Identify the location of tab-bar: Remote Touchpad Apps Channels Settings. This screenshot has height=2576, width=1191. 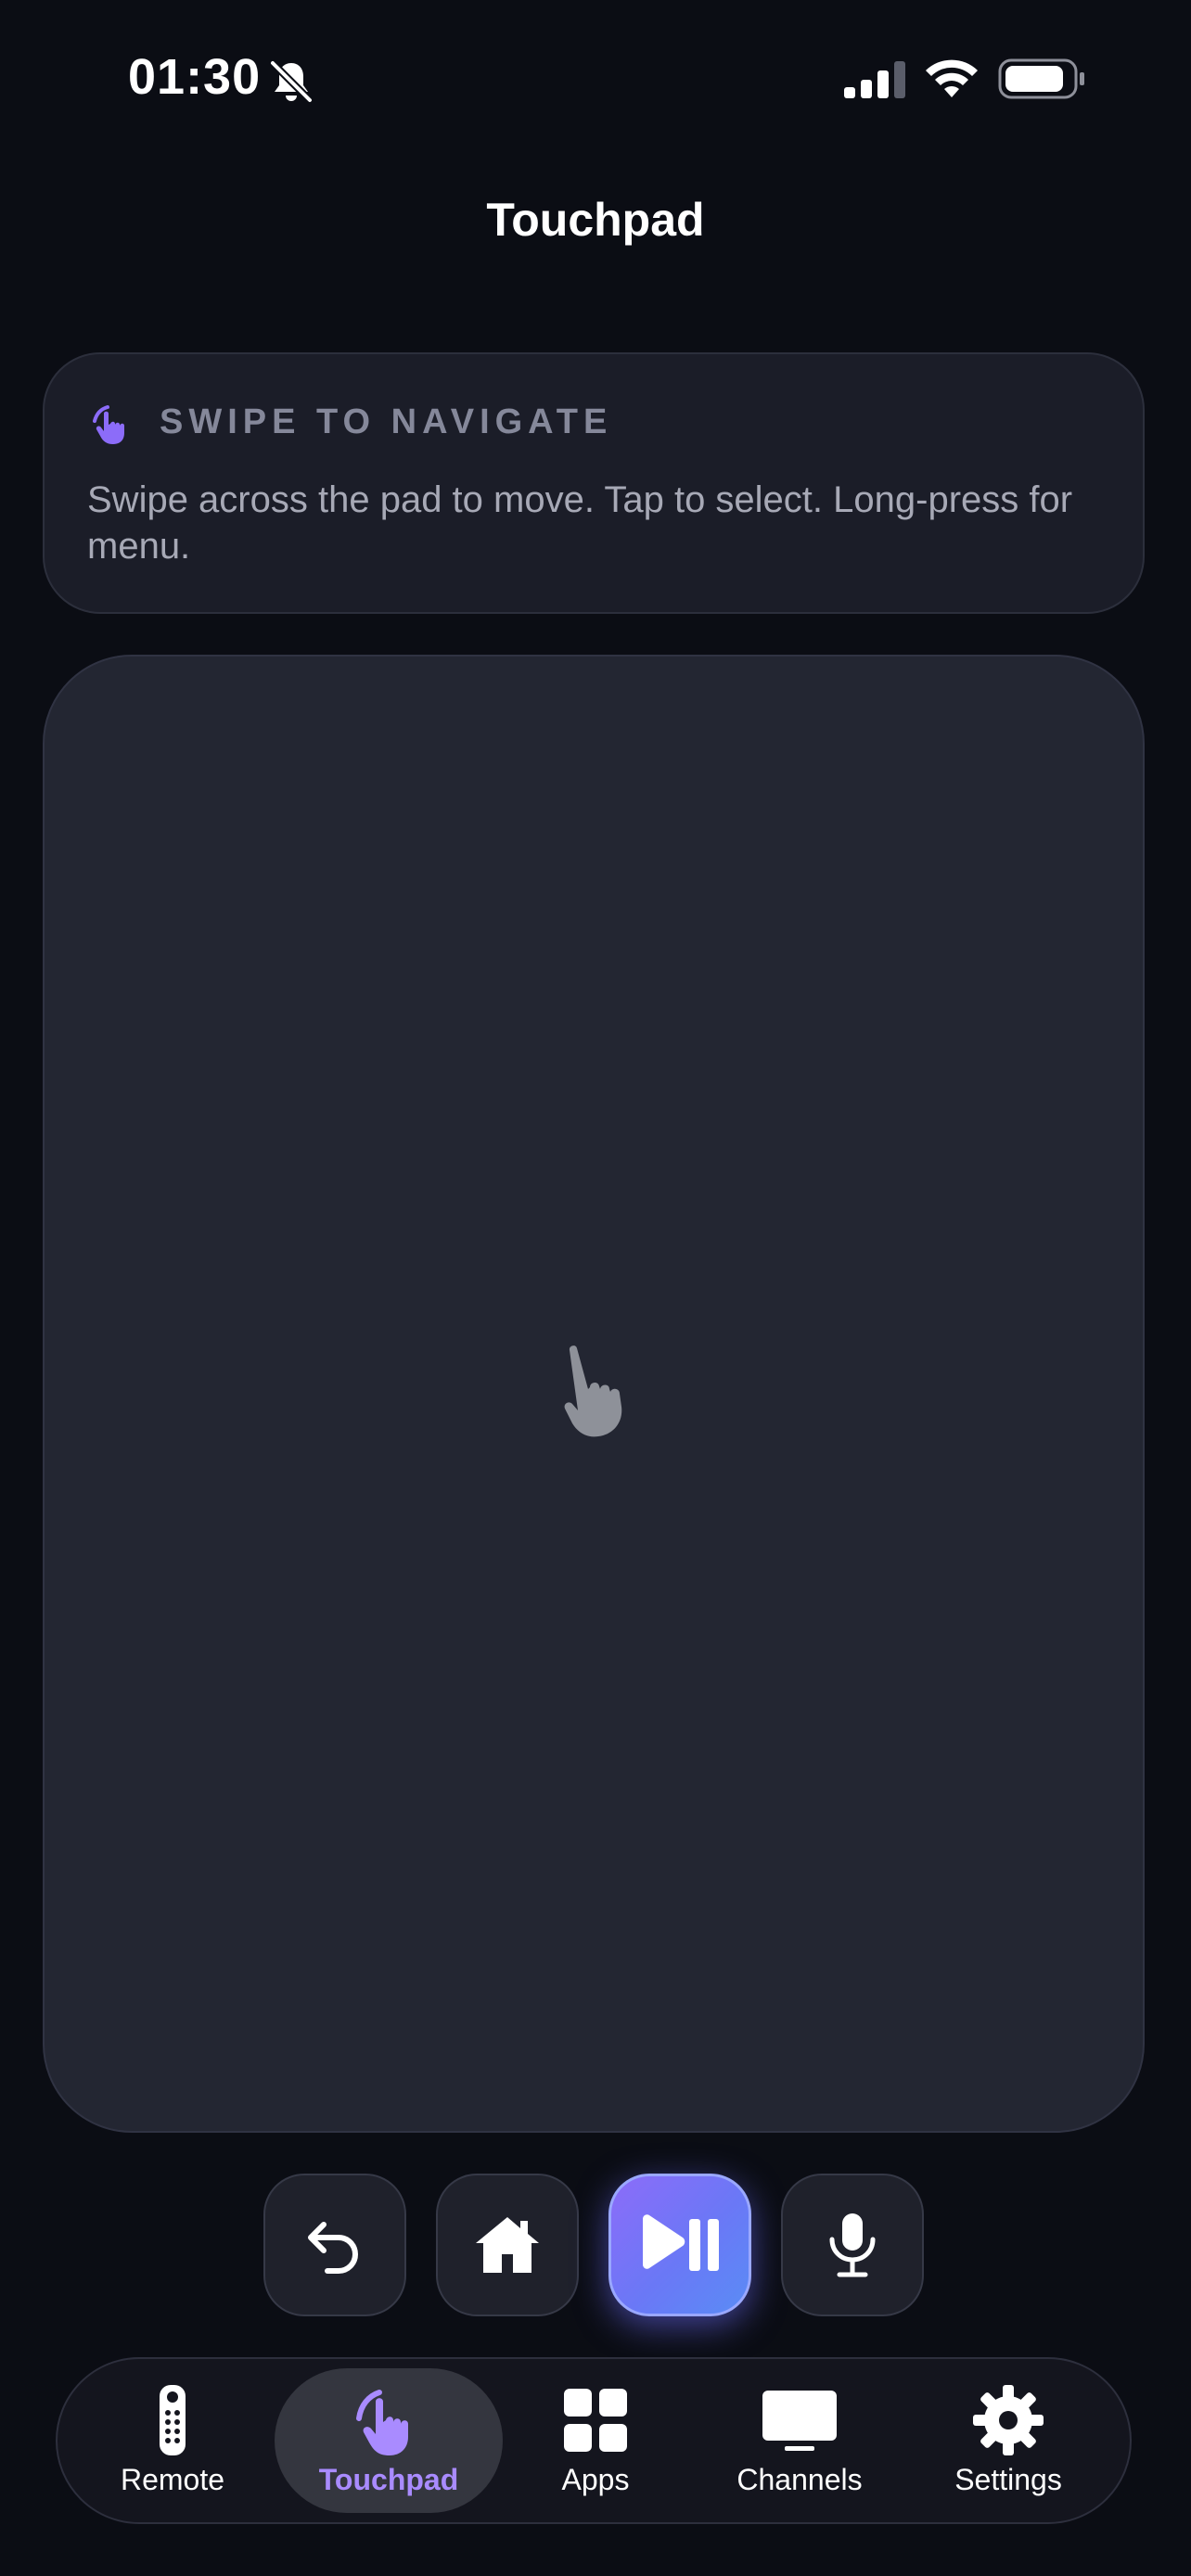
(594, 2440).